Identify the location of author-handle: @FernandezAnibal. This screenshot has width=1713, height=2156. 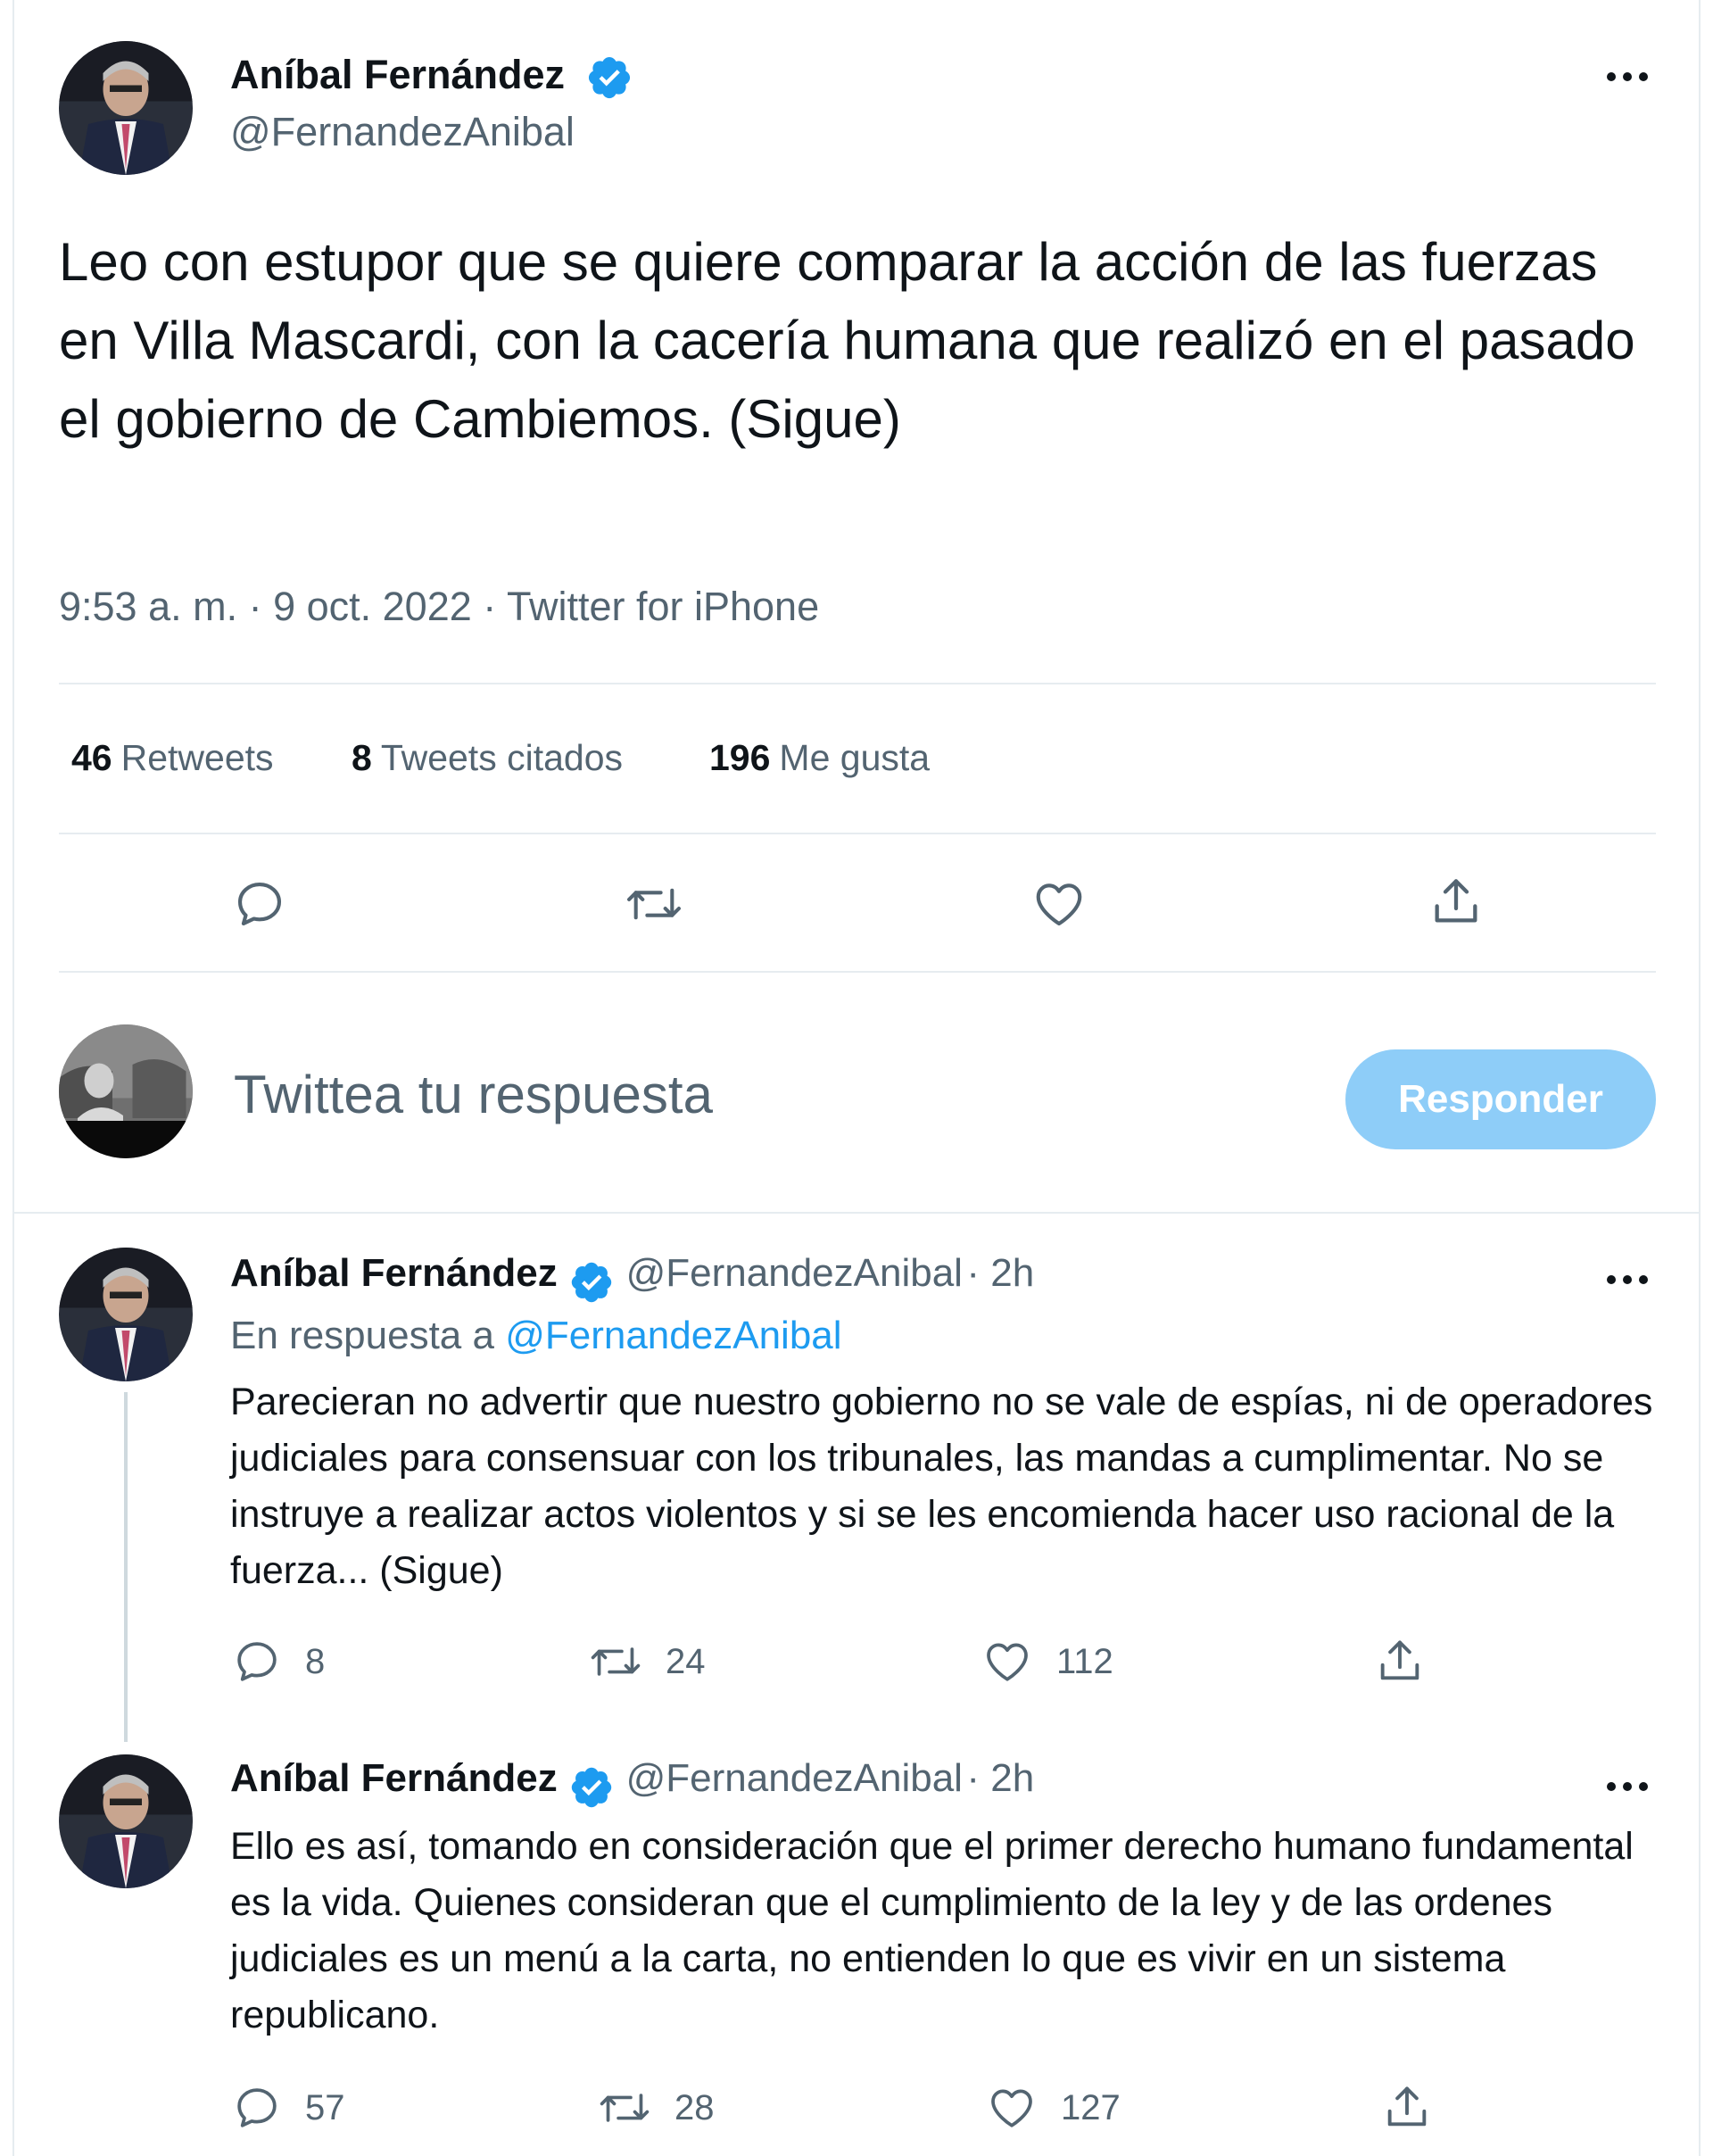
(402, 132).